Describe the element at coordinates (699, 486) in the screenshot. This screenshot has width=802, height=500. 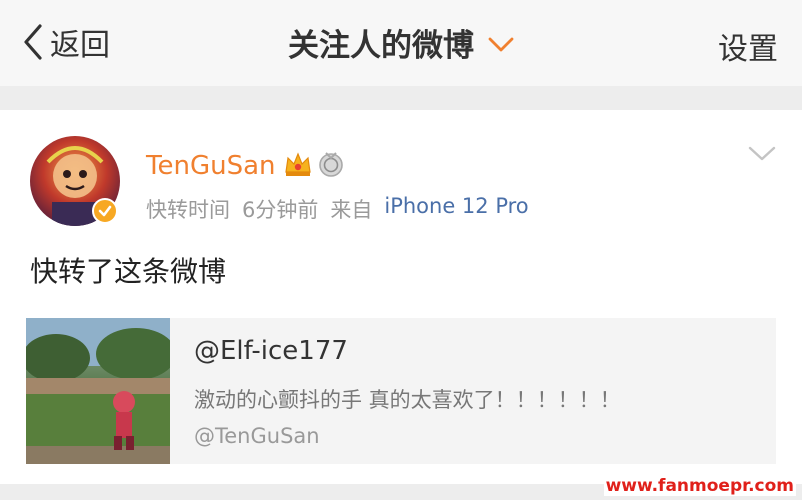
I see `watermark: www.fanmoepr.com` at that location.